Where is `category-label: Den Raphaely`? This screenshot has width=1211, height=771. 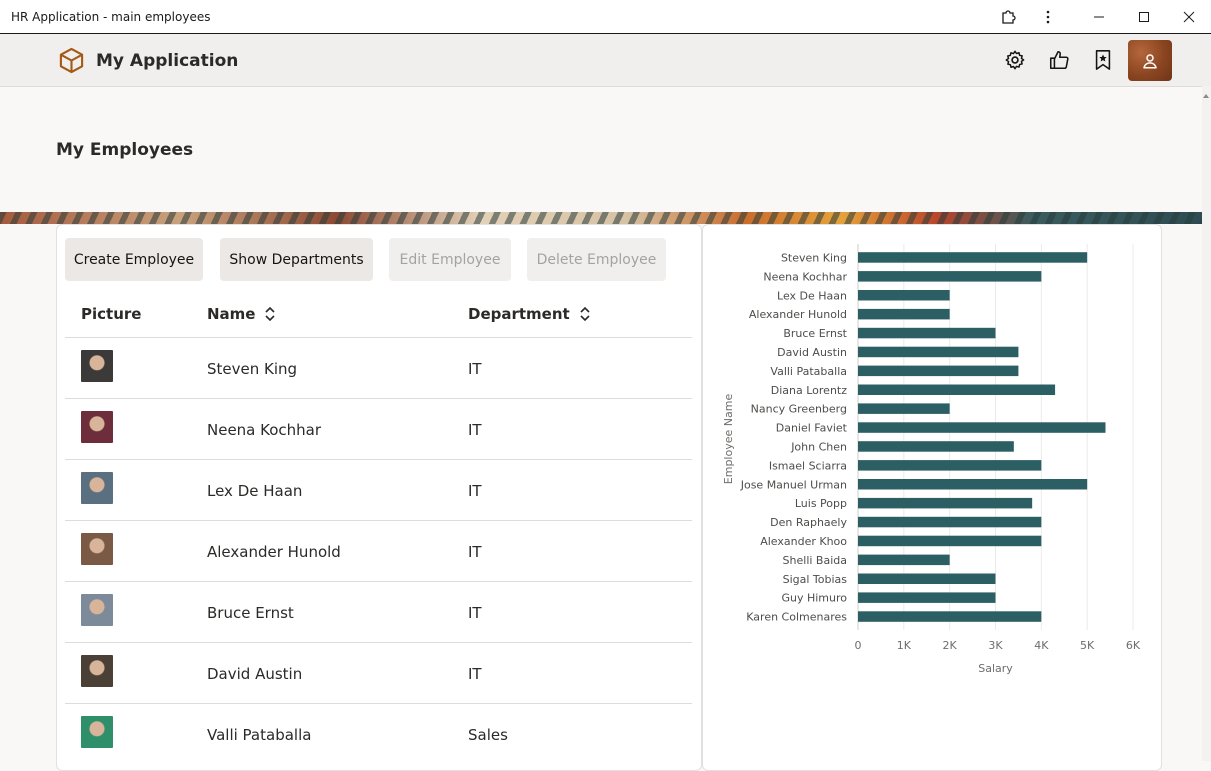
category-label: Den Raphaely is located at coordinates (808, 522).